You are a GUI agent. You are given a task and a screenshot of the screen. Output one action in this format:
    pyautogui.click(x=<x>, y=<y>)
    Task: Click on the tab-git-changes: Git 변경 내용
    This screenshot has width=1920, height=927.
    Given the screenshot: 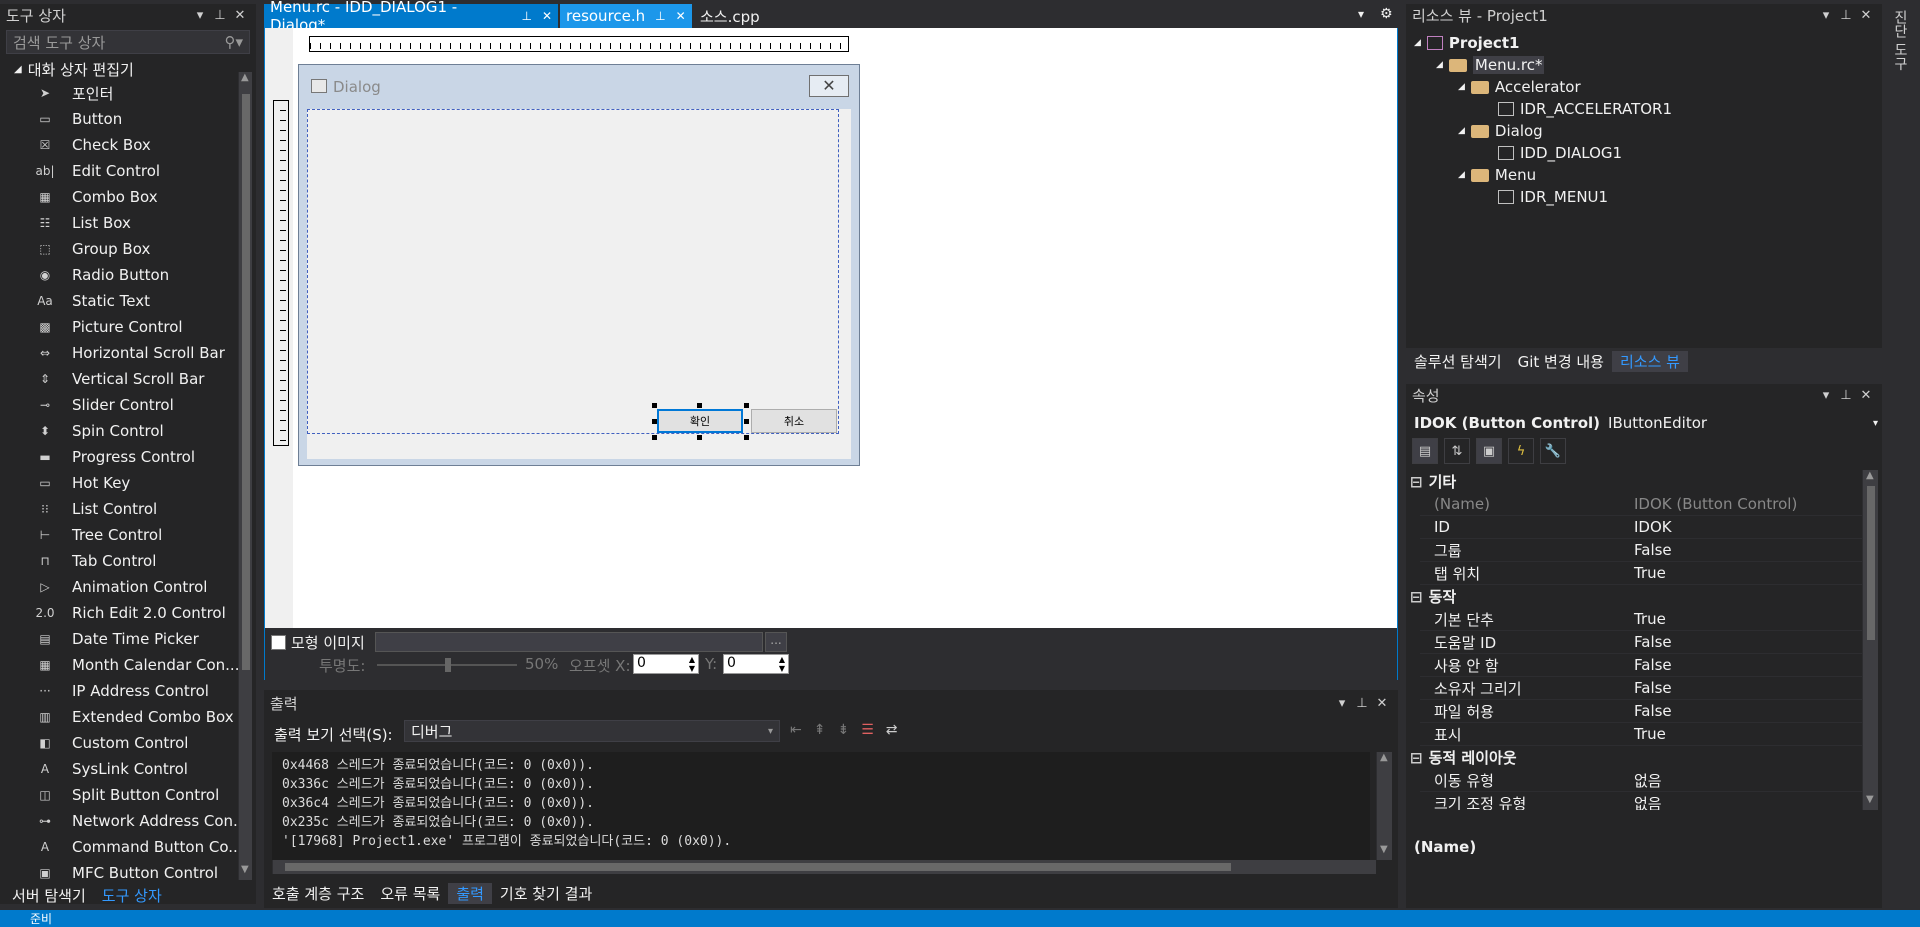 What is the action you would take?
    pyautogui.click(x=1561, y=361)
    